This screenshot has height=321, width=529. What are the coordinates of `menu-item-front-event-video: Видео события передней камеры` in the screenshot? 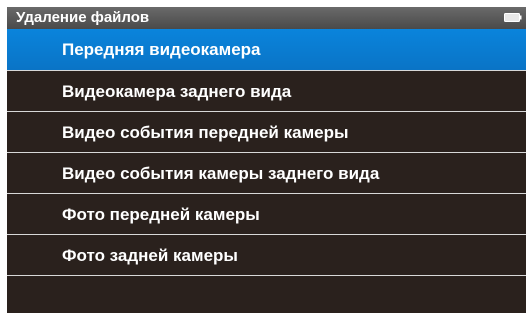 It's located at (266, 132).